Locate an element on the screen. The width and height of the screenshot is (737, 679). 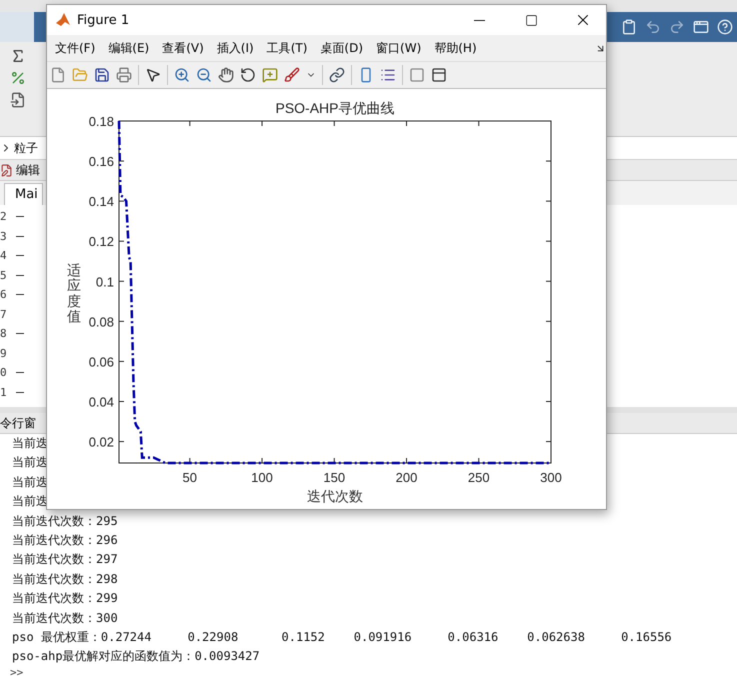
line-number: 6 is located at coordinates (4, 295).